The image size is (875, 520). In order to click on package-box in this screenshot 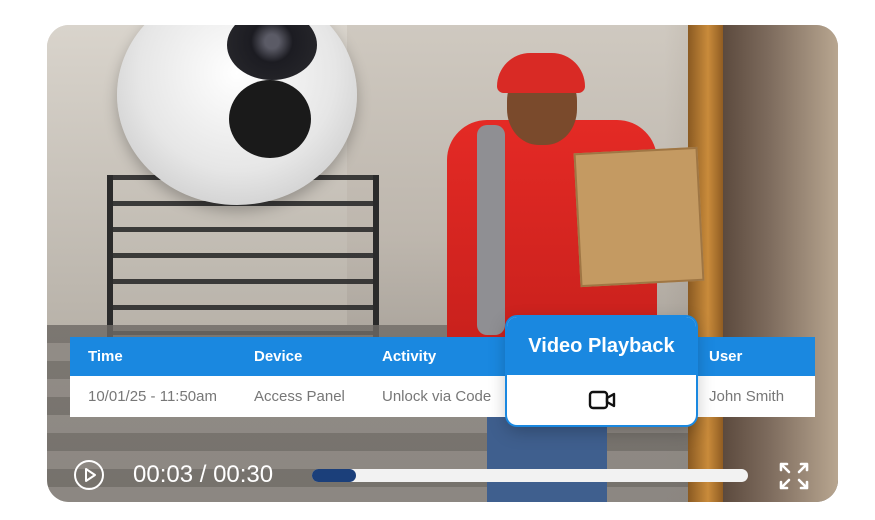, I will do `click(639, 217)`.